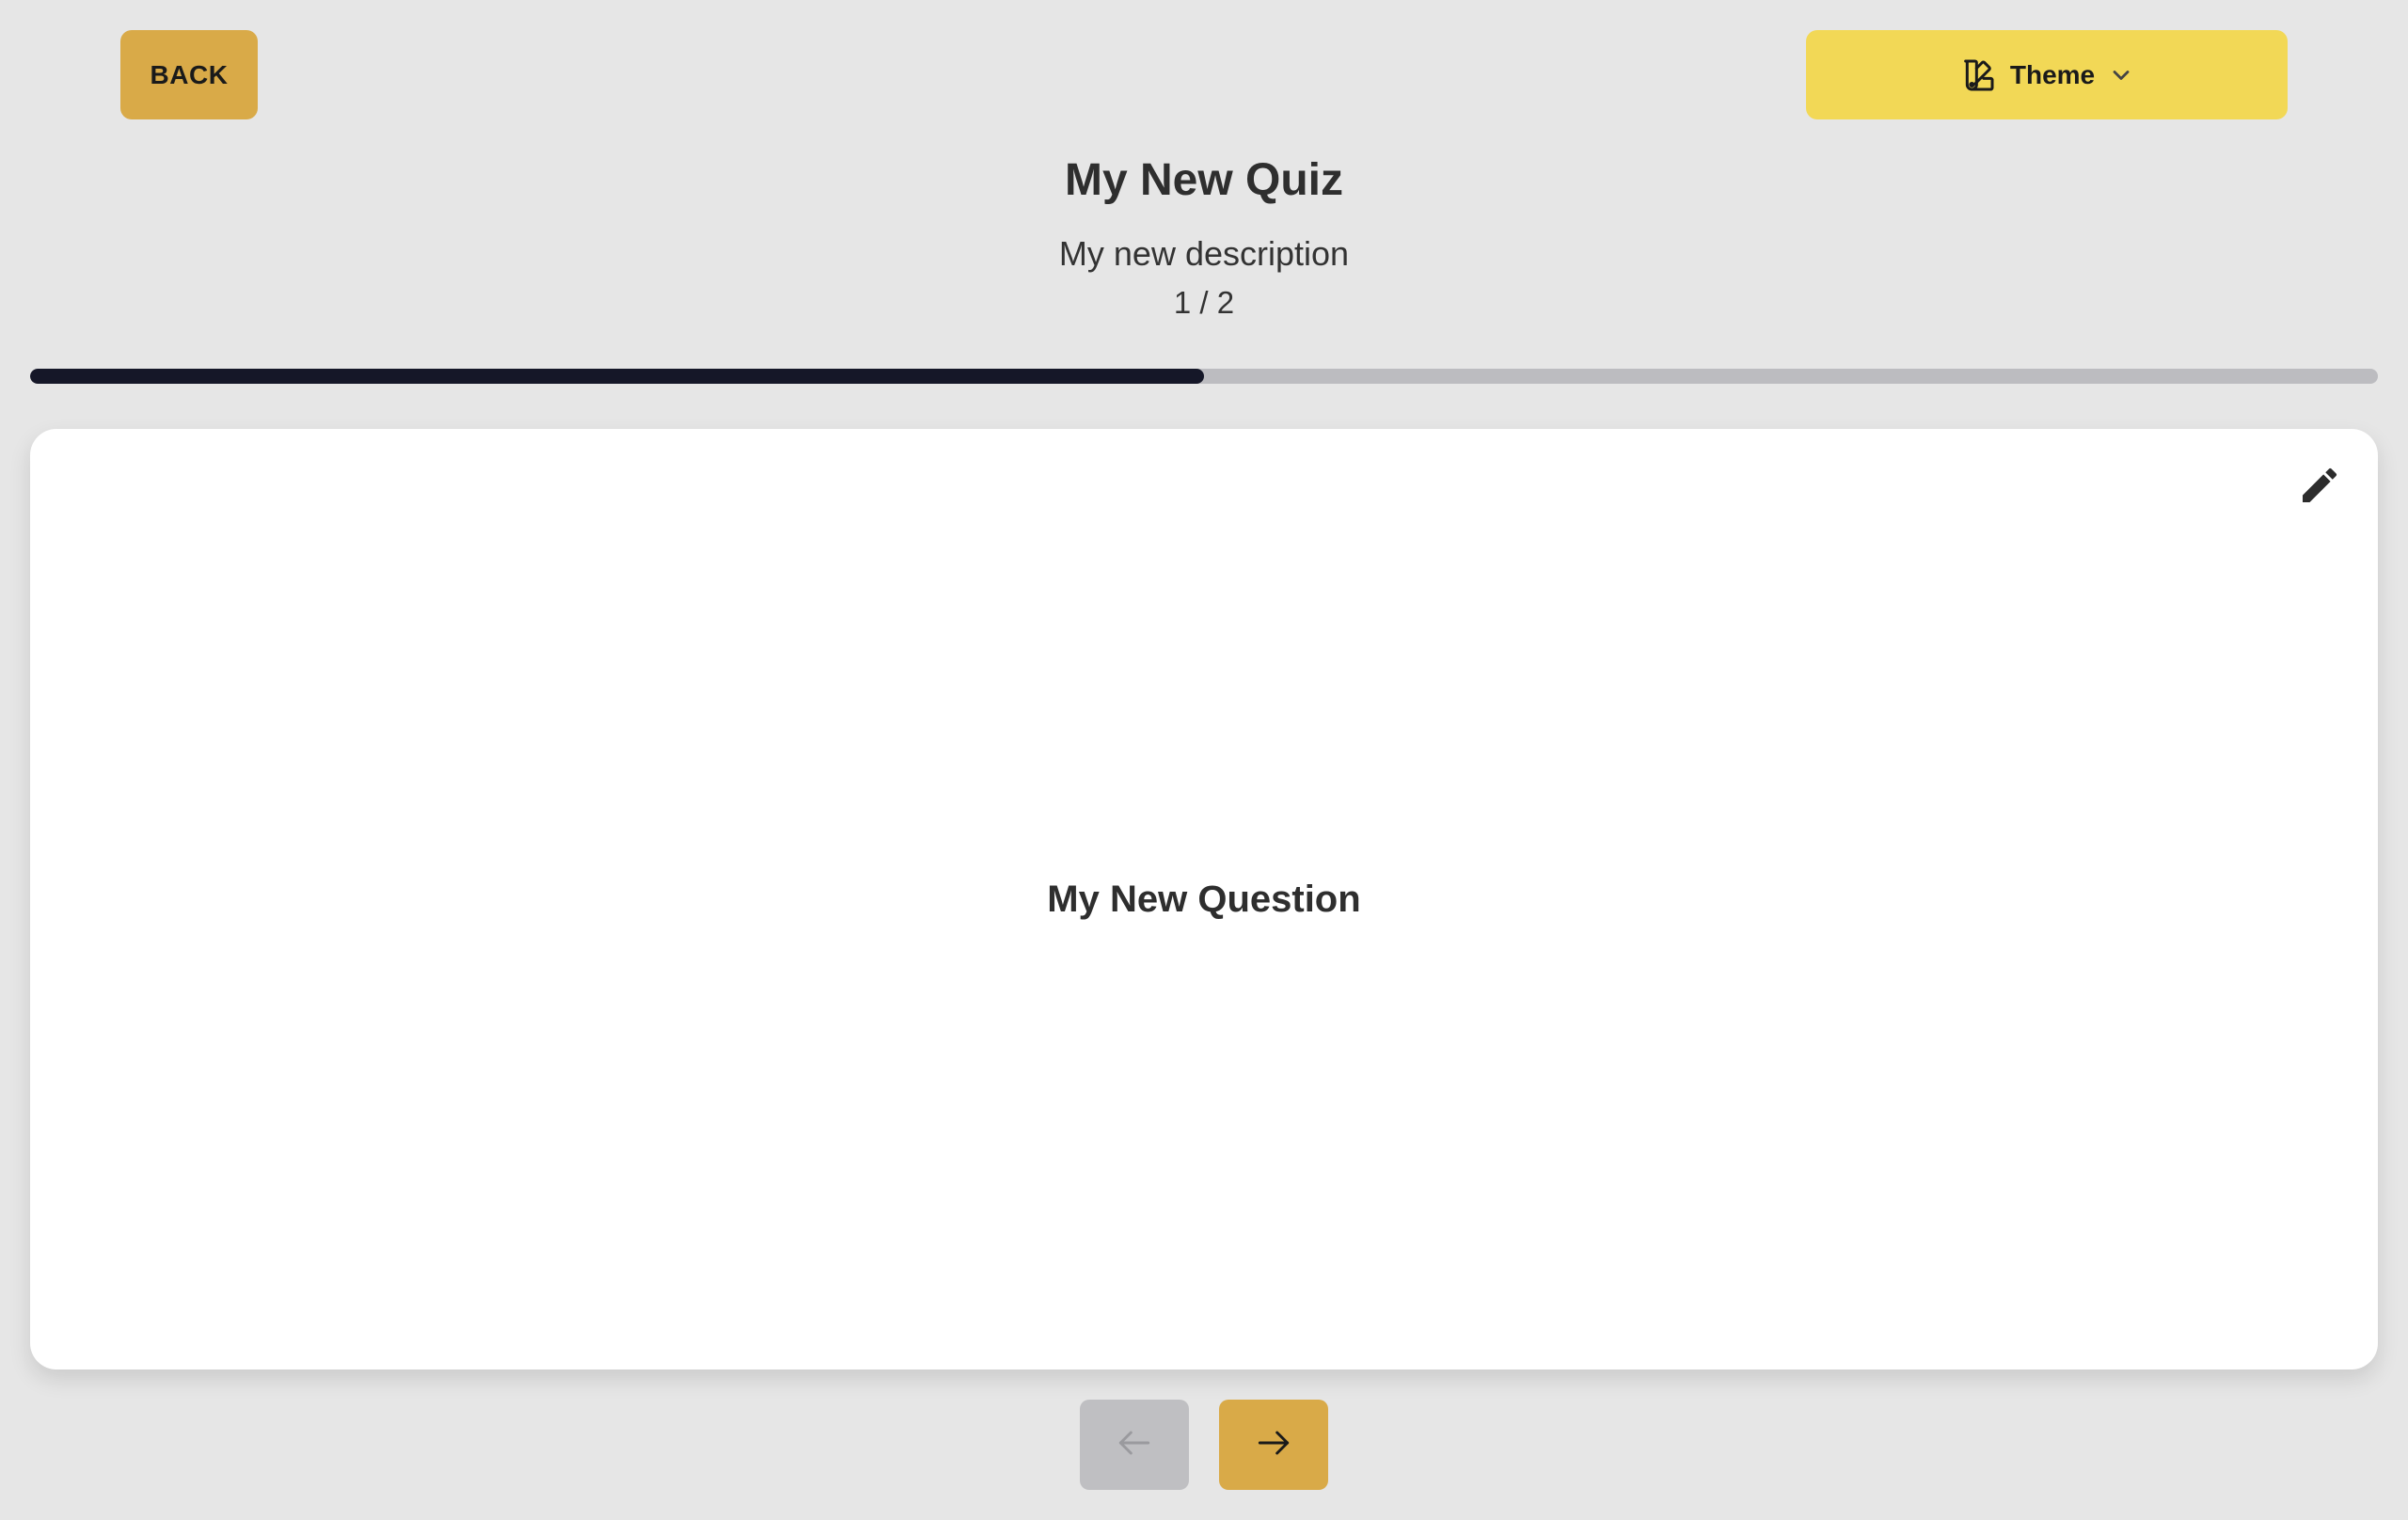 The image size is (2408, 1520). I want to click on quiz-description: My new description, so click(1204, 253).